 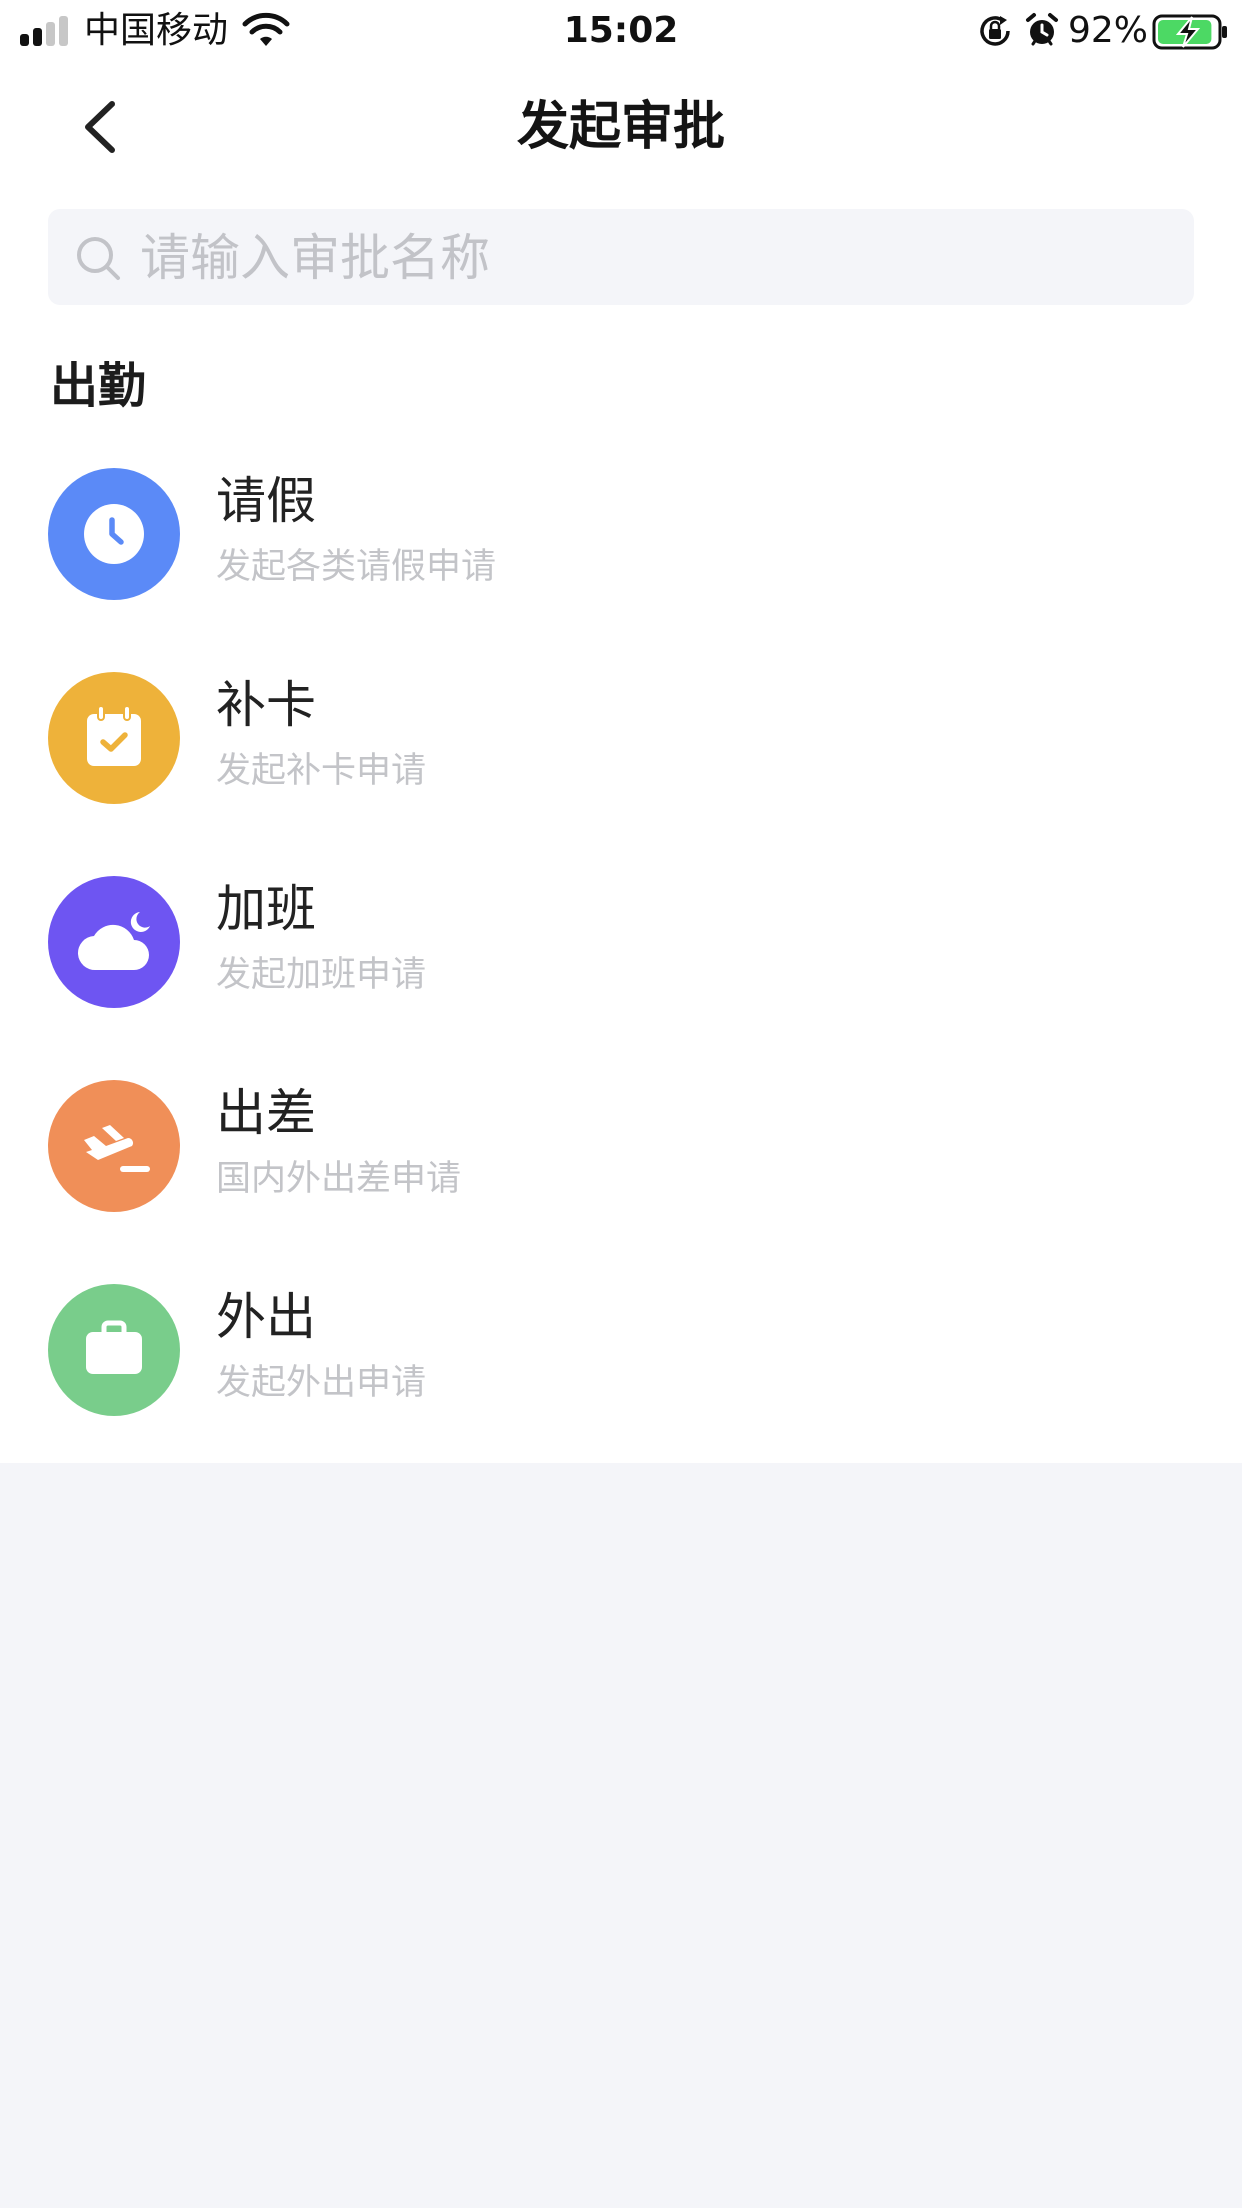 What do you see at coordinates (356, 567) in the screenshot?
I see `item-description: 发起各类请假申请` at bounding box center [356, 567].